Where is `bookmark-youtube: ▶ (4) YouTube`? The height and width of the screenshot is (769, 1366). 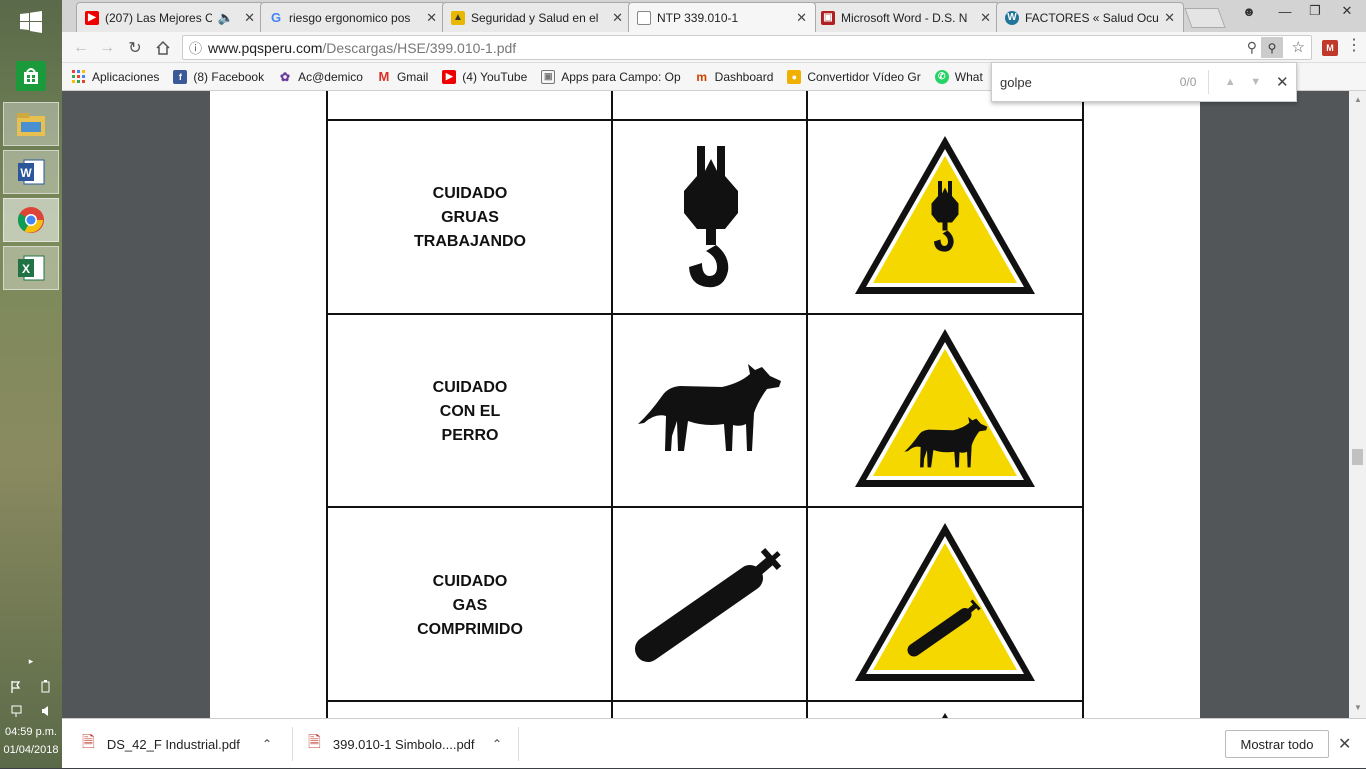
bookmark-youtube: ▶ (4) YouTube is located at coordinates (484, 76).